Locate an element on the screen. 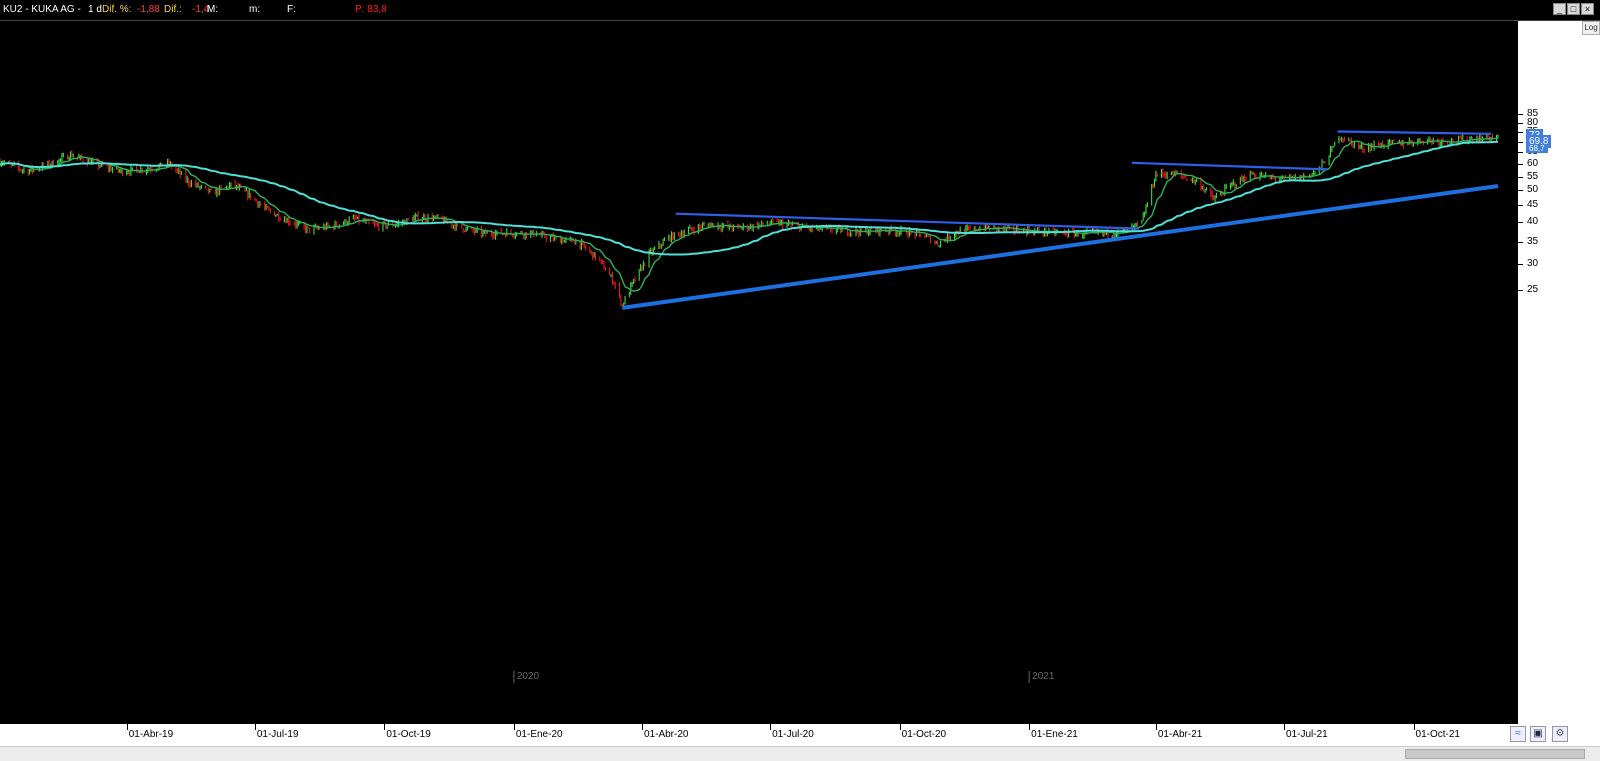 The image size is (1600, 761). minimize-button: _ is located at coordinates (1559, 9).